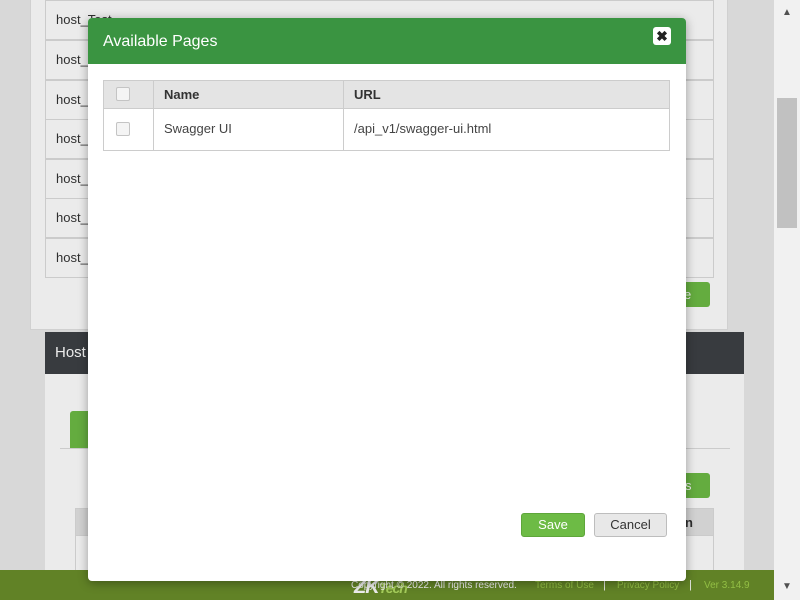  I want to click on table-row: Swagger UI /api_v1/swagger-ui.html, so click(386, 129).